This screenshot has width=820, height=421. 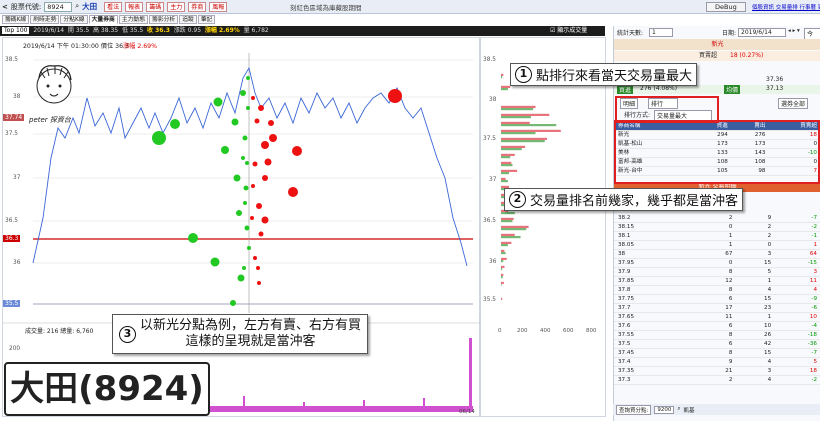 I want to click on trade-row: 38.05 1 0 1, so click(x=717, y=245).